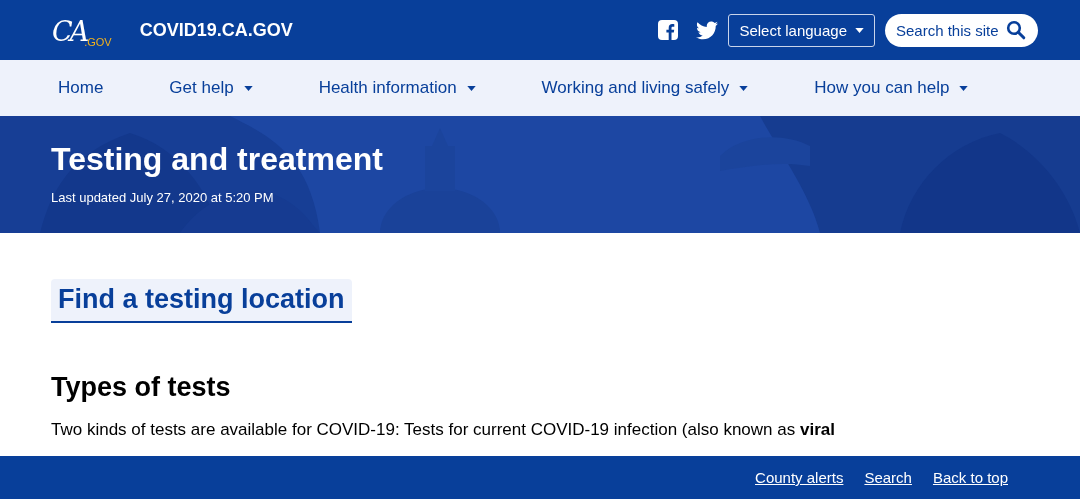  What do you see at coordinates (707, 30) in the screenshot?
I see `twitter-icon` at bounding box center [707, 30].